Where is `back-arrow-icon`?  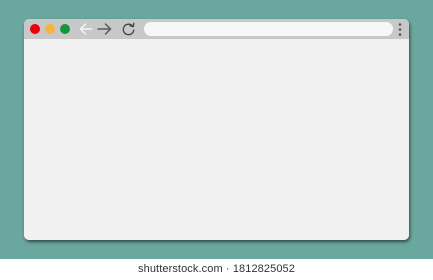 back-arrow-icon is located at coordinates (86, 29).